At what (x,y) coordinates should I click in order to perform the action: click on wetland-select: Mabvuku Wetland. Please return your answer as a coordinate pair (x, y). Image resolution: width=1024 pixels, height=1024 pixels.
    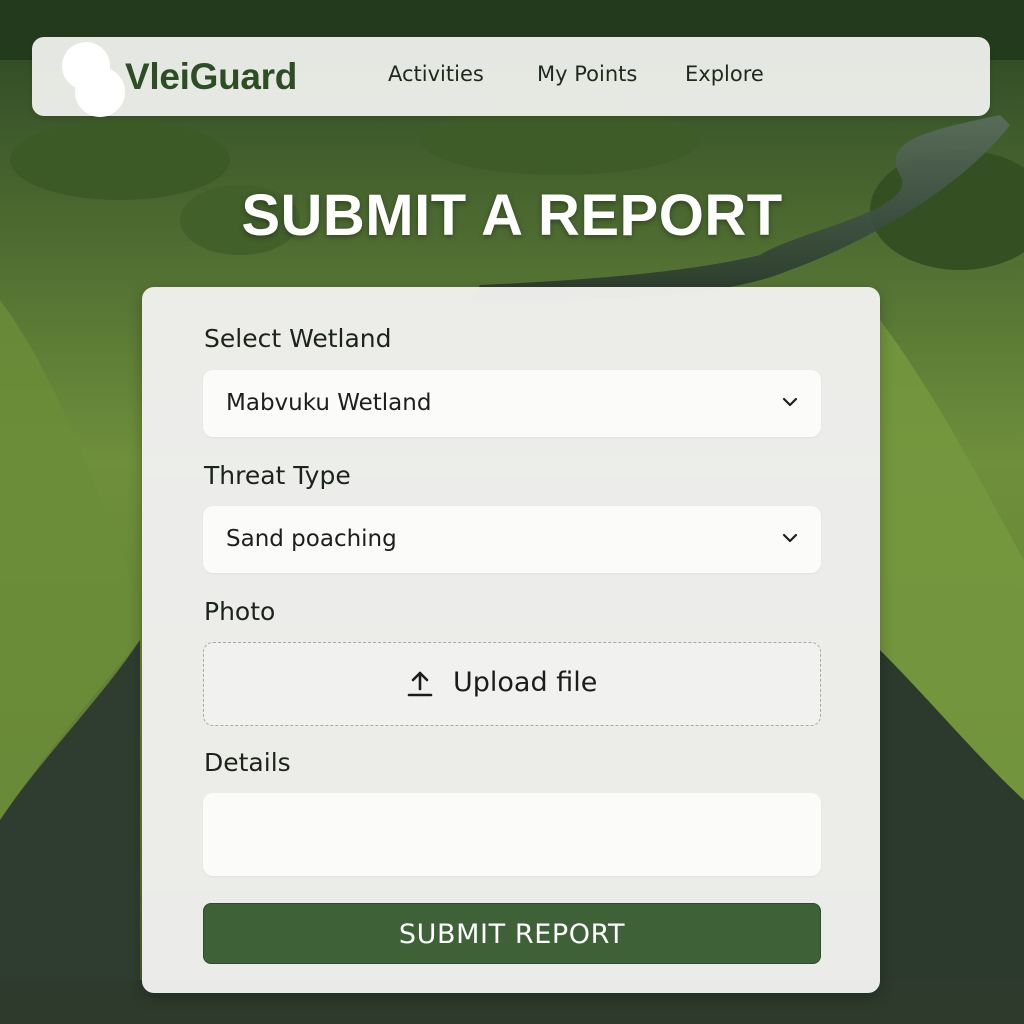
    Looking at the image, I should click on (512, 403).